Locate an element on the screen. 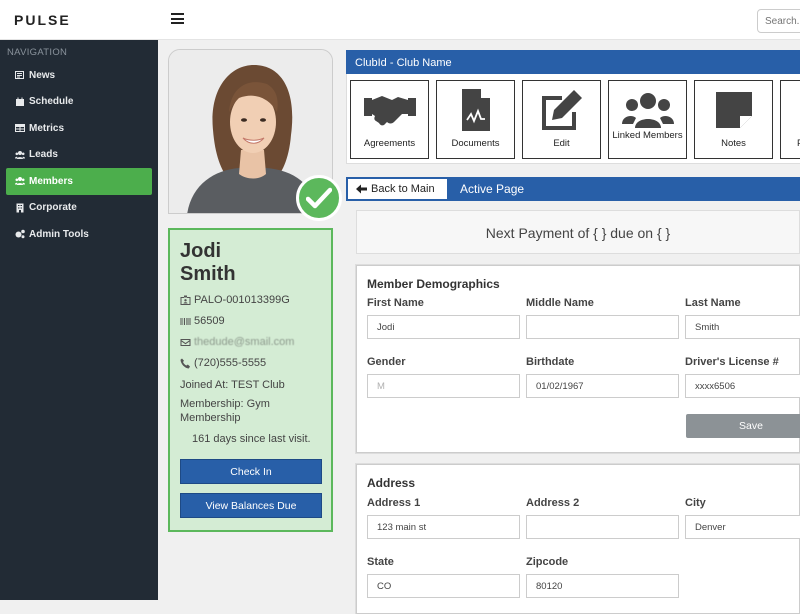  gender-label: Gender is located at coordinates (386, 362).